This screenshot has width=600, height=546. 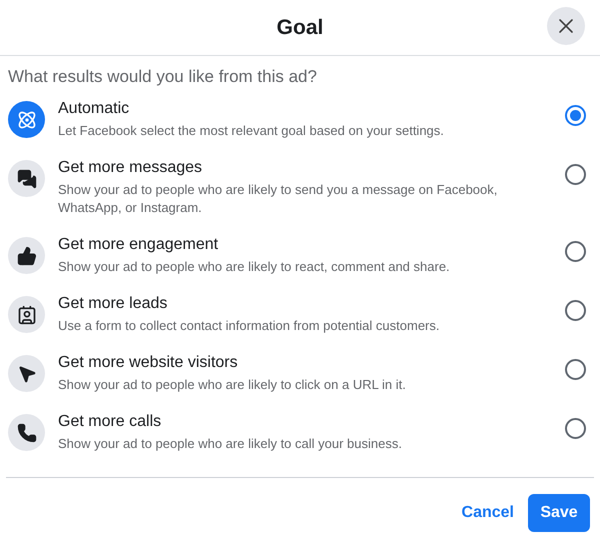 What do you see at coordinates (113, 304) in the screenshot?
I see `option-title: Get more leads` at bounding box center [113, 304].